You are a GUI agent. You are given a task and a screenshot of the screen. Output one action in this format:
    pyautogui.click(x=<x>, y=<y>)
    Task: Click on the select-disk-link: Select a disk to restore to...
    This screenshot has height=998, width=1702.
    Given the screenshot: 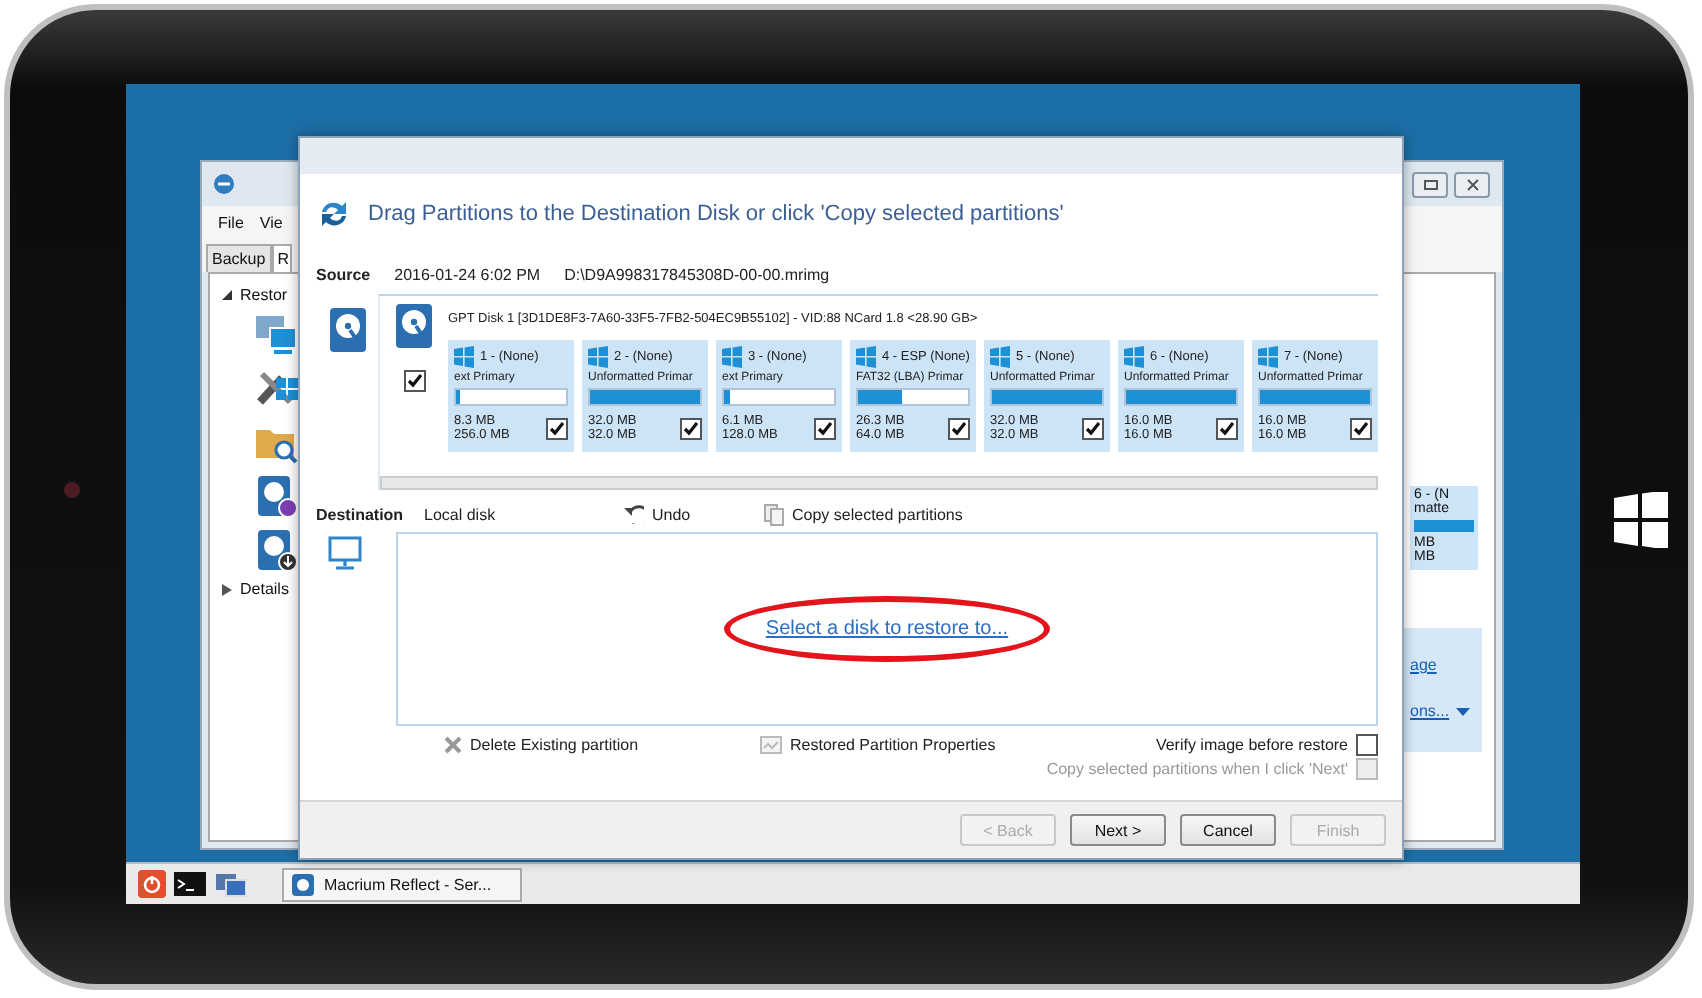 What is the action you would take?
    pyautogui.click(x=887, y=629)
    